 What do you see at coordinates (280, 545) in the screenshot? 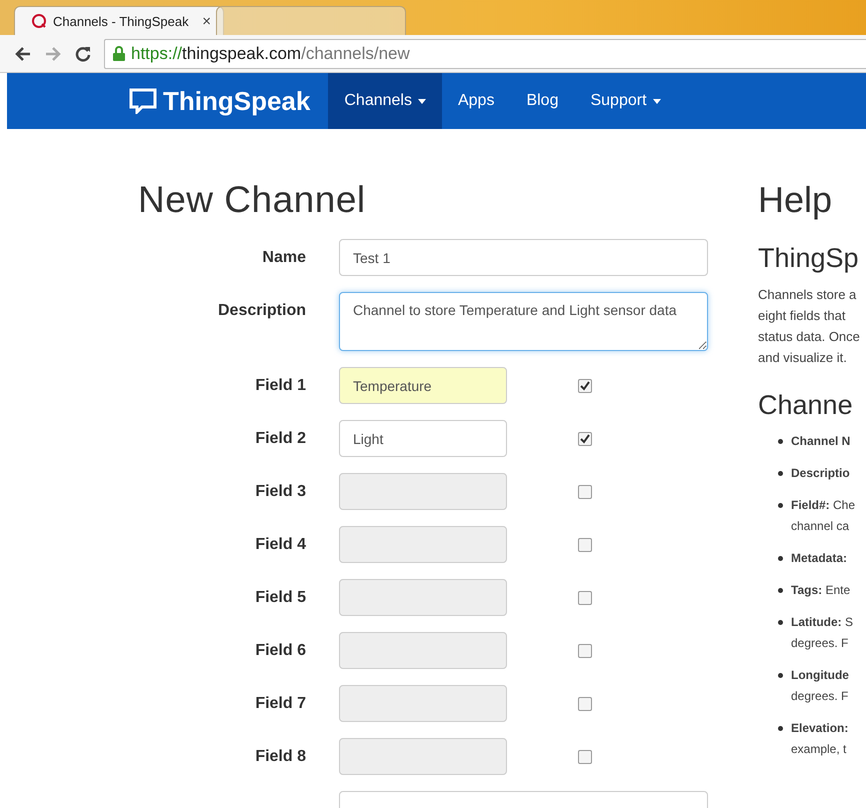
I see `field-label: Field 4` at bounding box center [280, 545].